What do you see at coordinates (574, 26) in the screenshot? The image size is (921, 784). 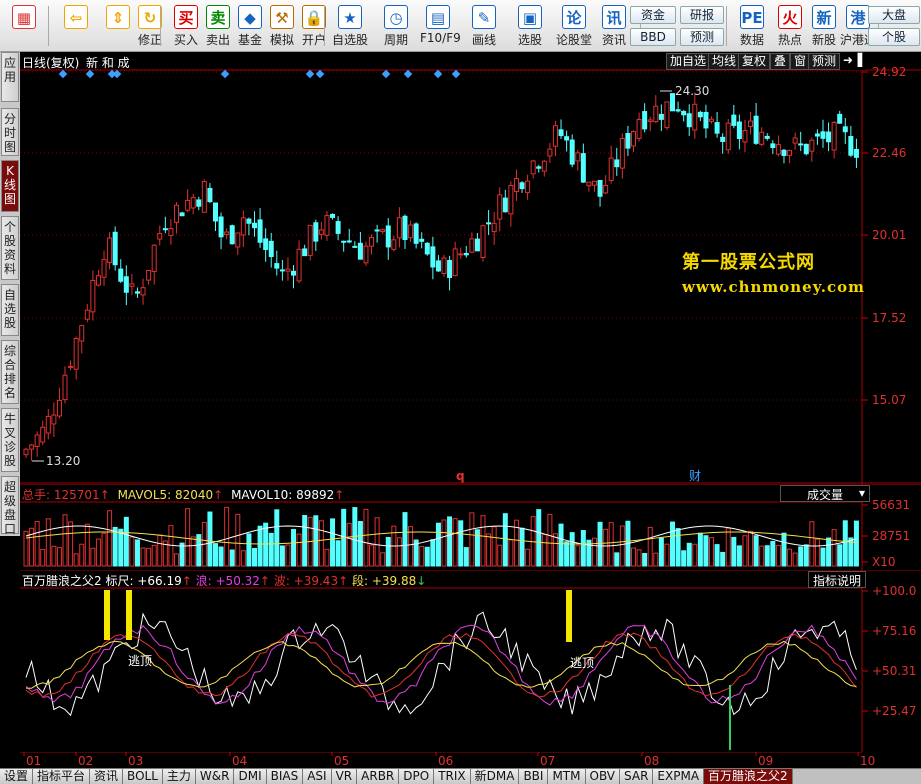 I see `toolbar-button-discuss: 论论股堂` at bounding box center [574, 26].